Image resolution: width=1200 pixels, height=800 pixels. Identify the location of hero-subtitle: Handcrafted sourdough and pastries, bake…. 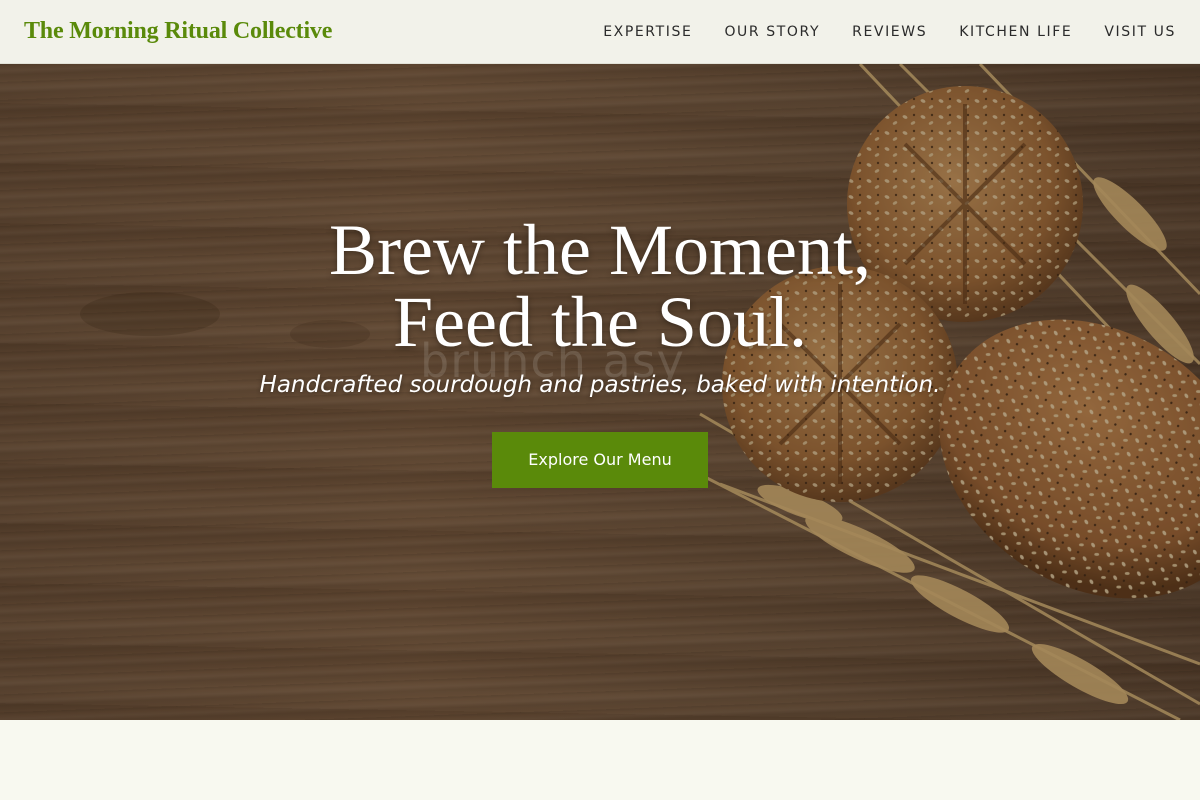
(600, 385).